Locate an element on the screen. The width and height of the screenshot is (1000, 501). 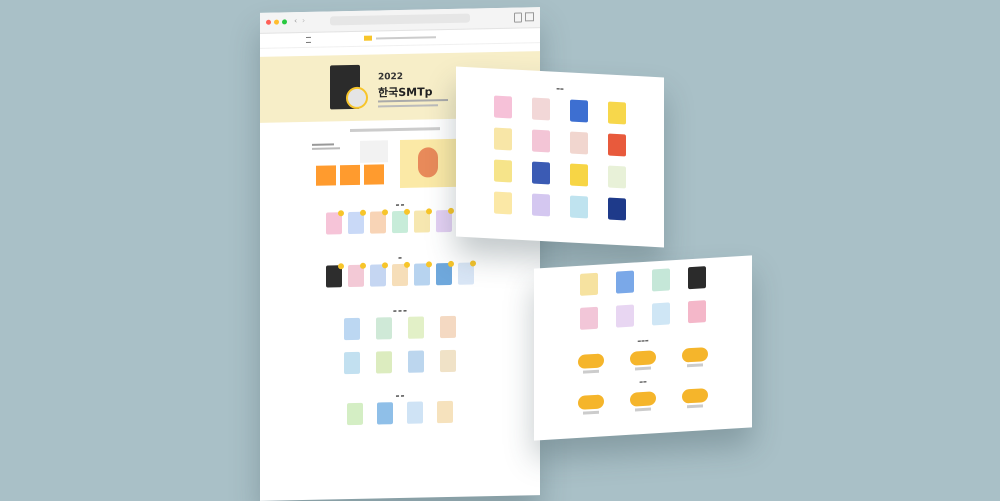
hero-disc is located at coordinates (357, 98).